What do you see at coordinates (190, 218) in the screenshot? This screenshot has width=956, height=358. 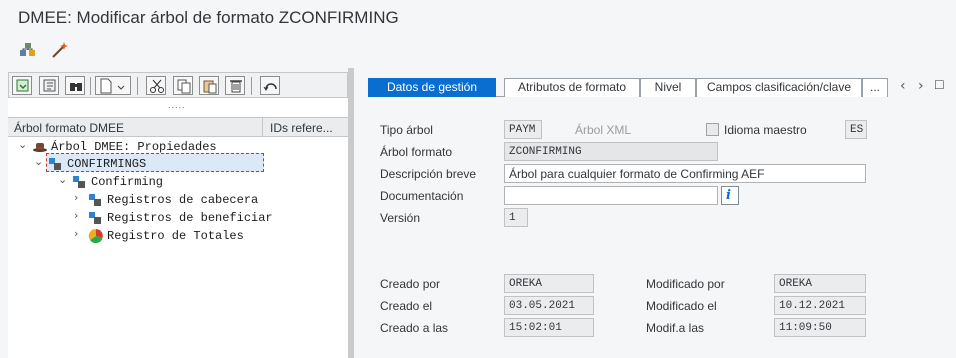 I see `tree-node-label: Registros de beneficiar` at bounding box center [190, 218].